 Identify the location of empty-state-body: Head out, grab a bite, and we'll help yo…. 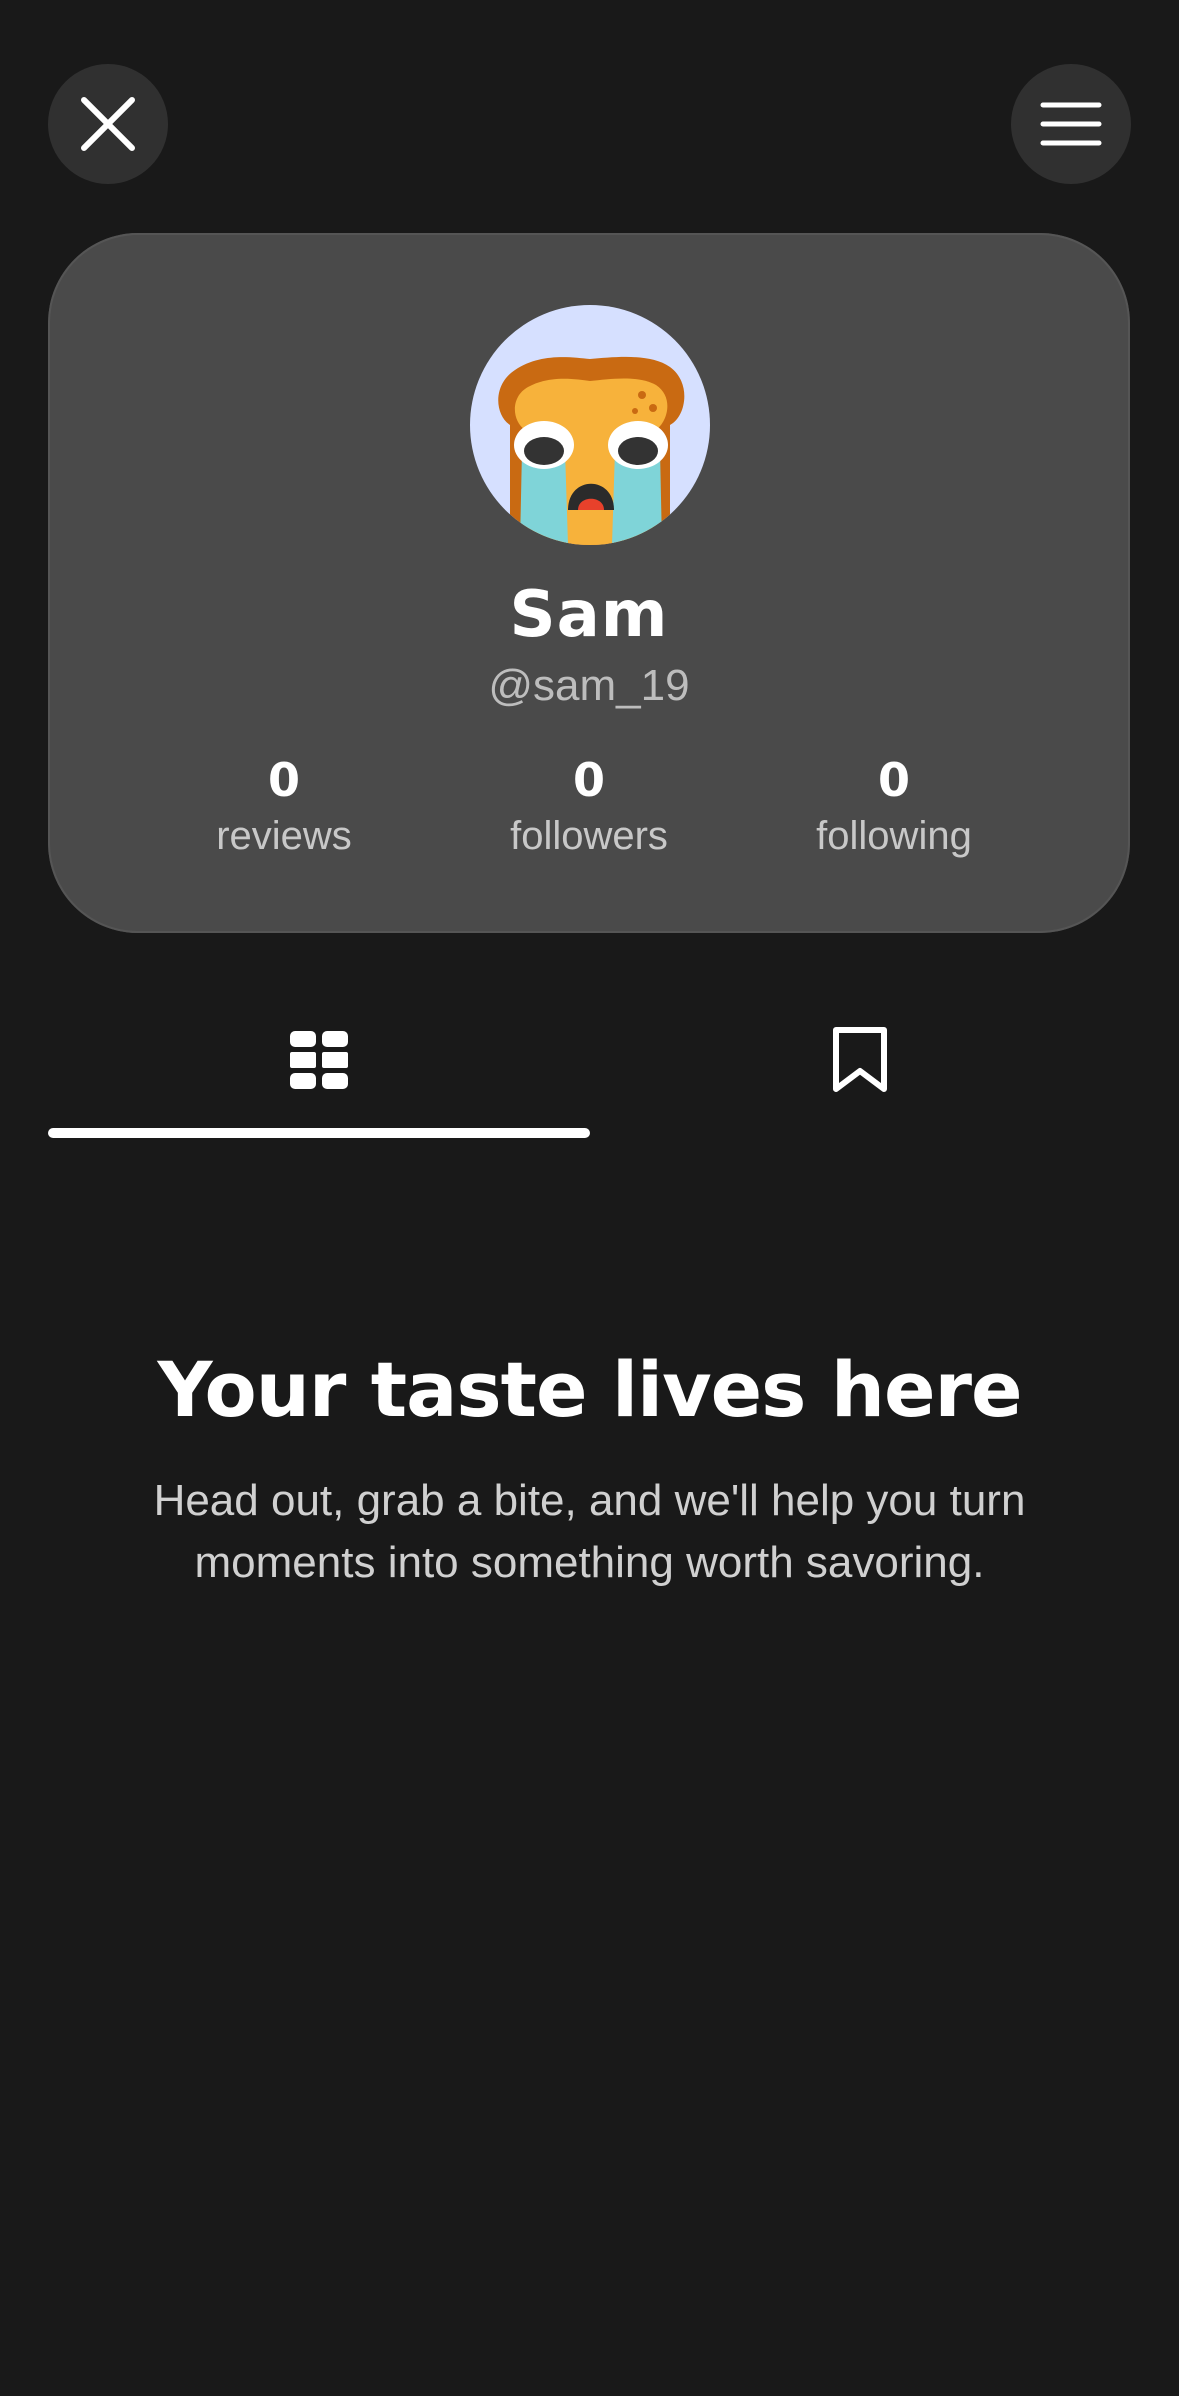
(589, 1531).